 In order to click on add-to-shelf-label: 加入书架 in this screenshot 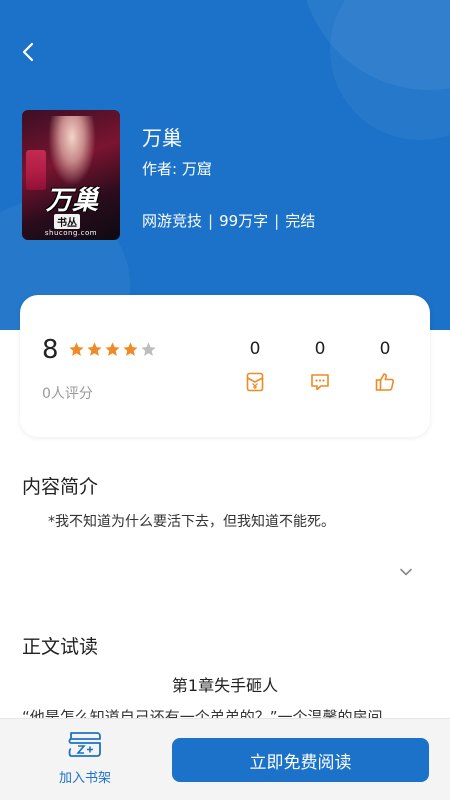, I will do `click(84, 778)`.